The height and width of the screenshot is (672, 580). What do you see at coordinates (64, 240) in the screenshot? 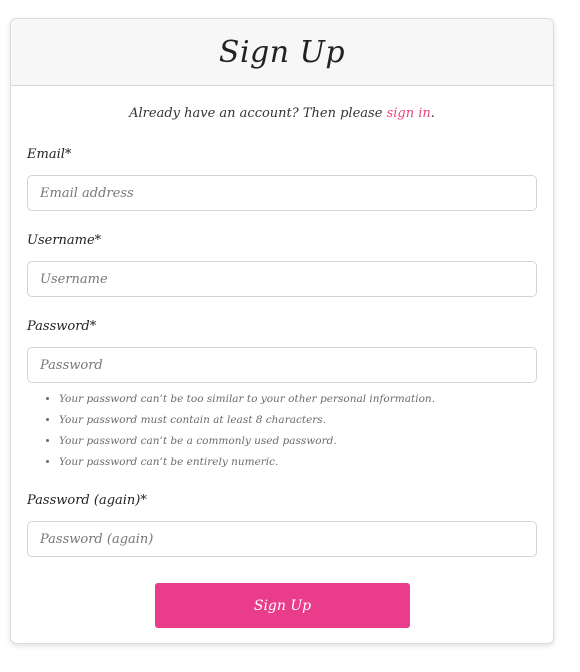
I see `username-label: Username*` at bounding box center [64, 240].